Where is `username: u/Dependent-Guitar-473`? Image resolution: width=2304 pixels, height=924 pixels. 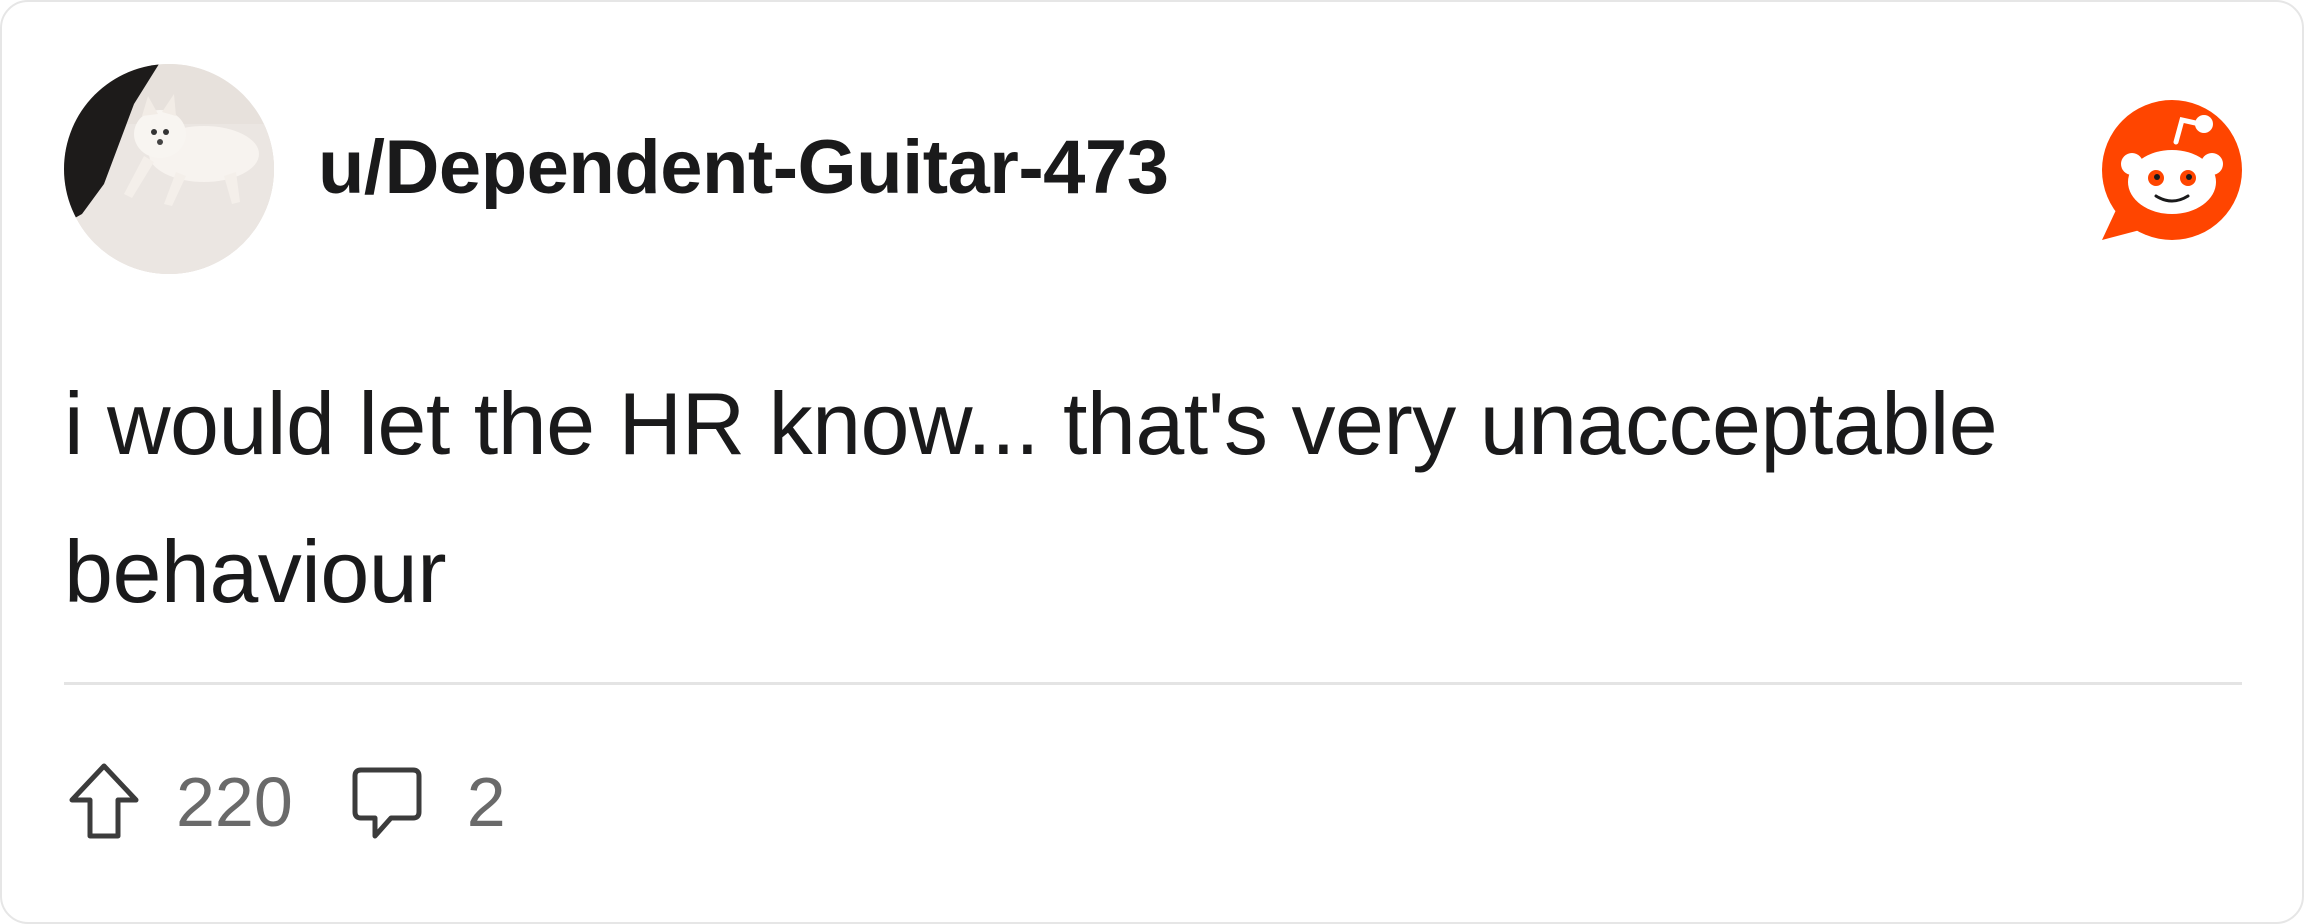 username: u/Dependent-Guitar-473 is located at coordinates (743, 167).